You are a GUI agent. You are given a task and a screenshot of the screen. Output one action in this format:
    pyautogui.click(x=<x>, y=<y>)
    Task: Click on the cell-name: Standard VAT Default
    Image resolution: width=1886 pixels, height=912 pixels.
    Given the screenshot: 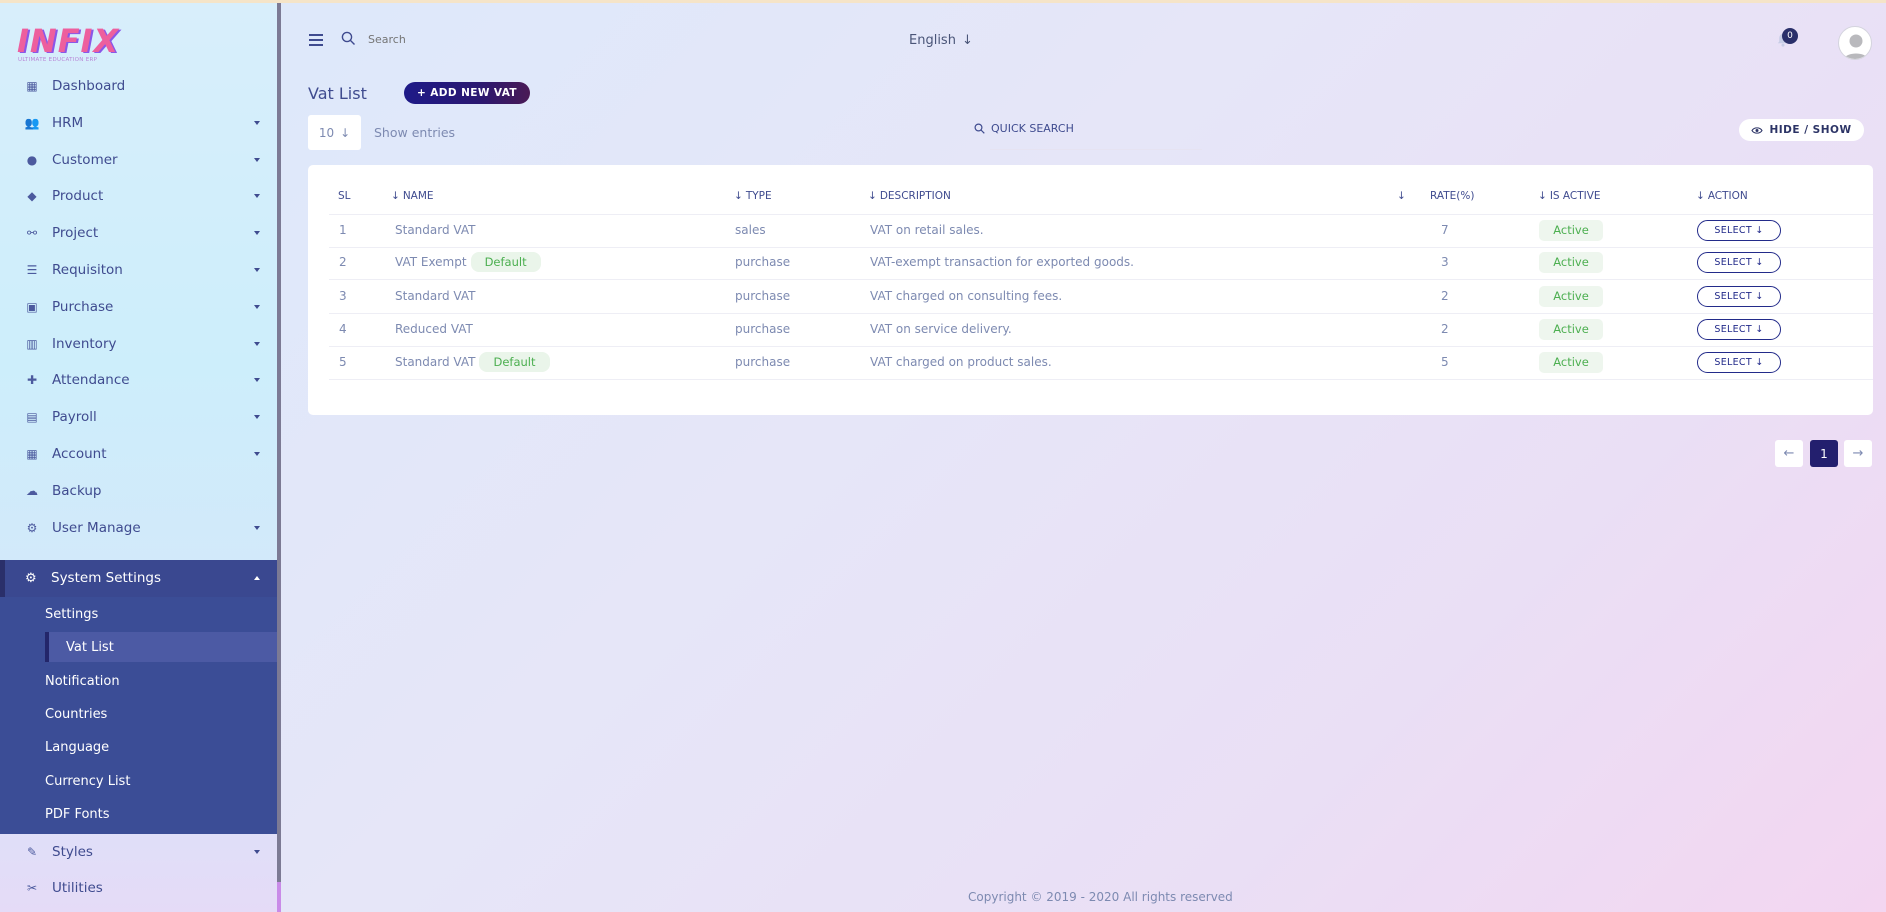 What is the action you would take?
    pyautogui.click(x=472, y=362)
    